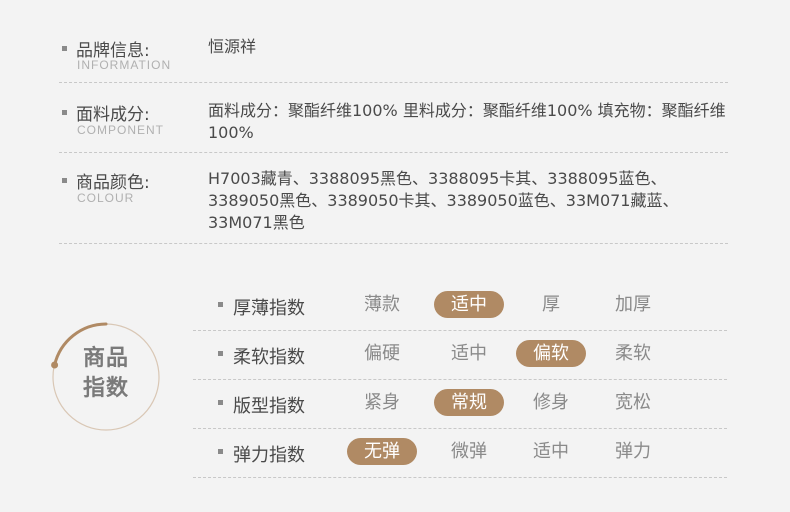 This screenshot has width=790, height=512. I want to click on index-row: 弹力指数 无弹 微弹 适中 弹力, so click(460, 453).